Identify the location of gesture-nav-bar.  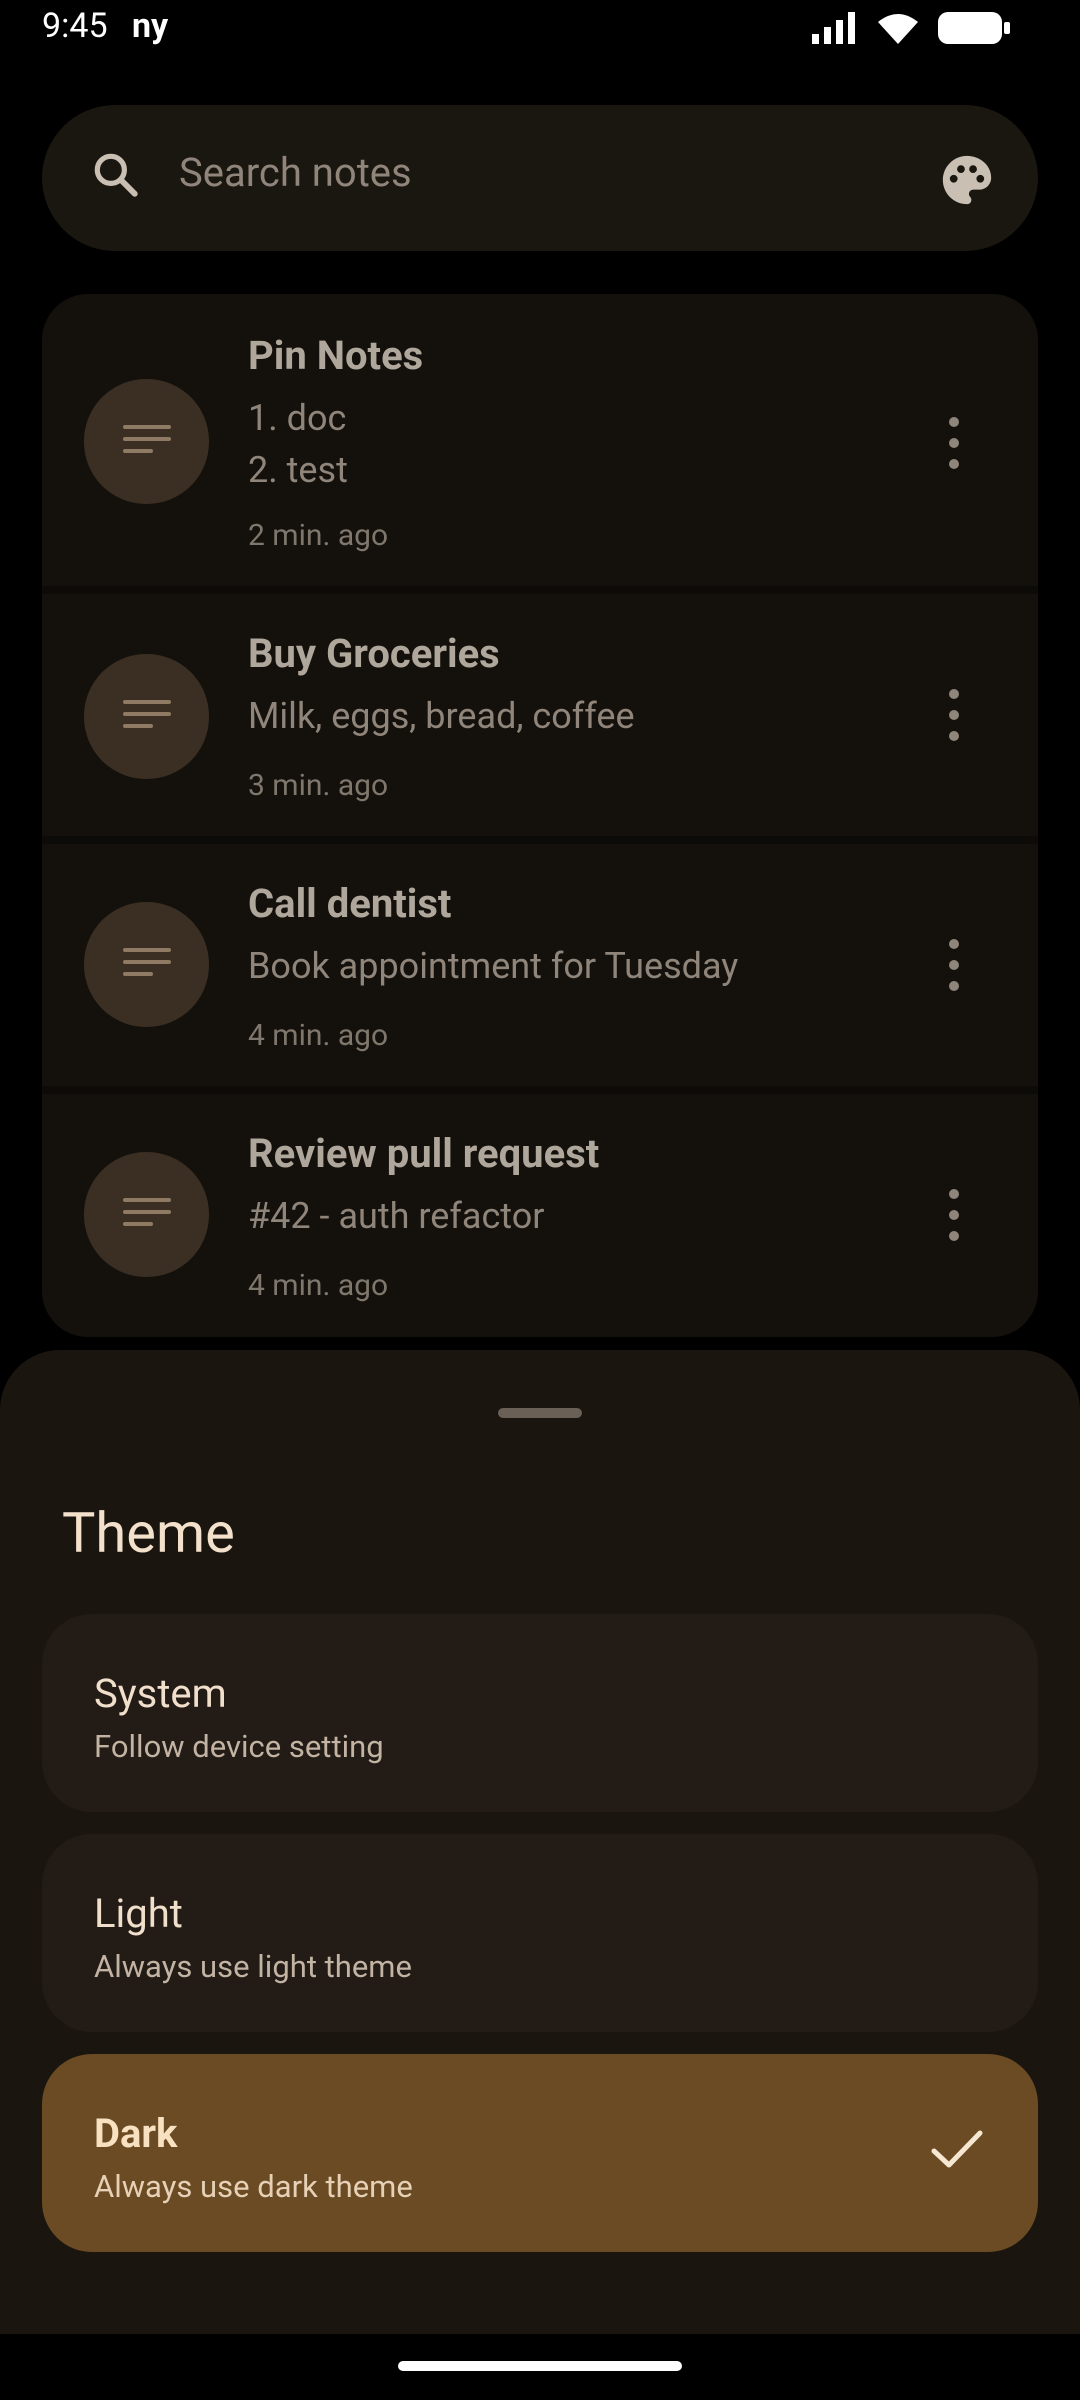
(540, 2367).